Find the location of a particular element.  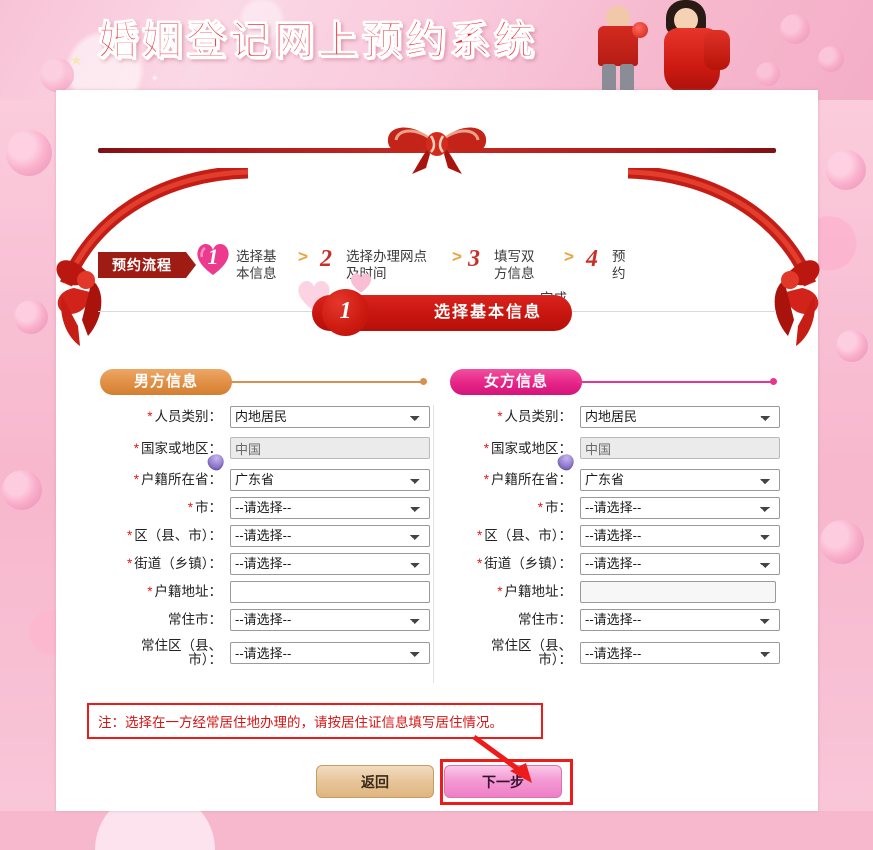

section-header-female: 女方信息 is located at coordinates (615, 382).